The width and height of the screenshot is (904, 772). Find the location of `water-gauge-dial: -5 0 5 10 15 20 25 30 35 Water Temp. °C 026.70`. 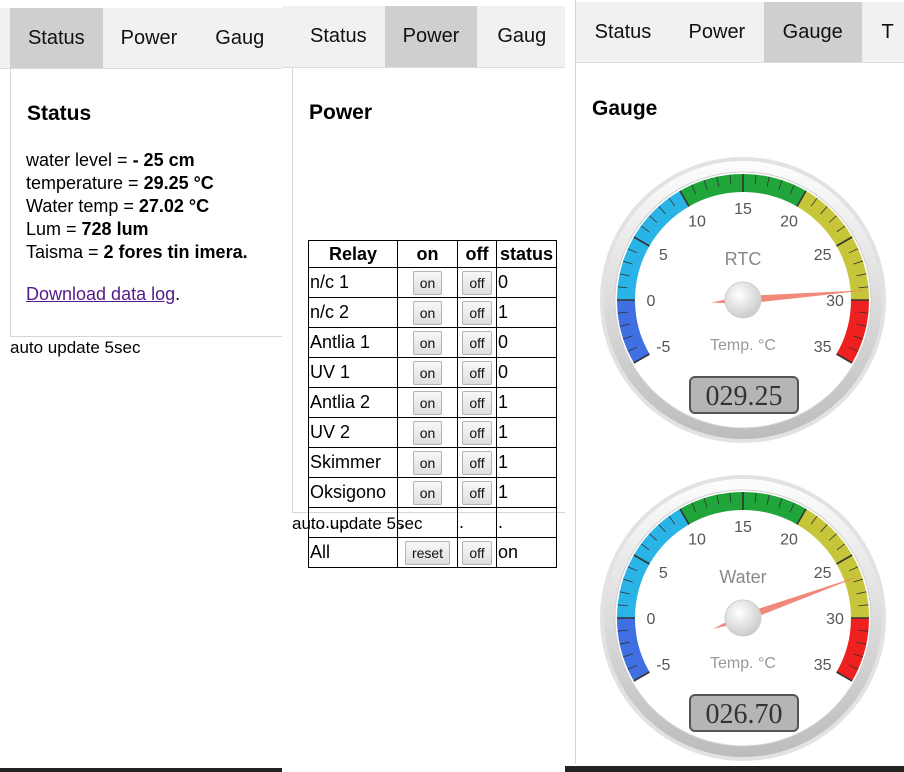

water-gauge-dial: -5 0 5 10 15 20 25 30 35 Water Temp. °C 026.70 is located at coordinates (743, 618).